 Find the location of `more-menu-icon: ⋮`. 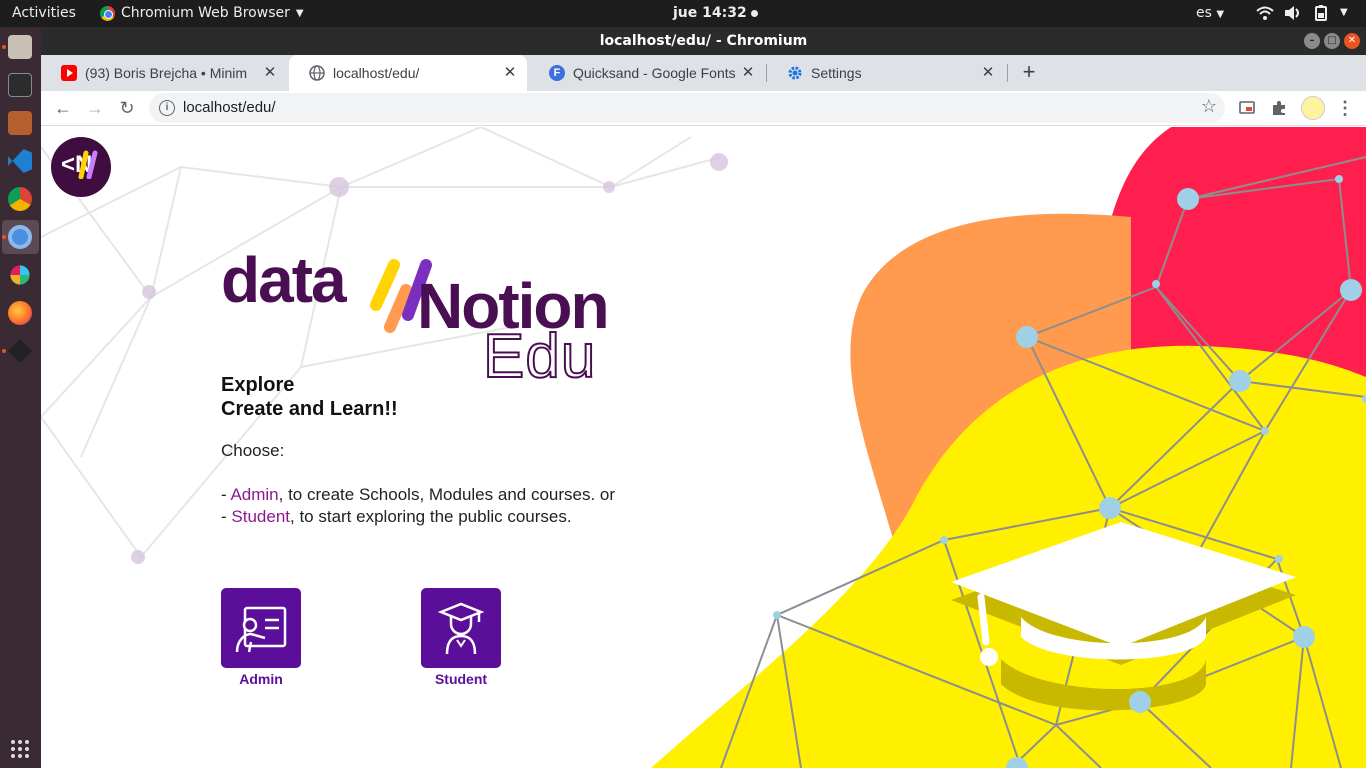

more-menu-icon: ⋮ is located at coordinates (1345, 108).